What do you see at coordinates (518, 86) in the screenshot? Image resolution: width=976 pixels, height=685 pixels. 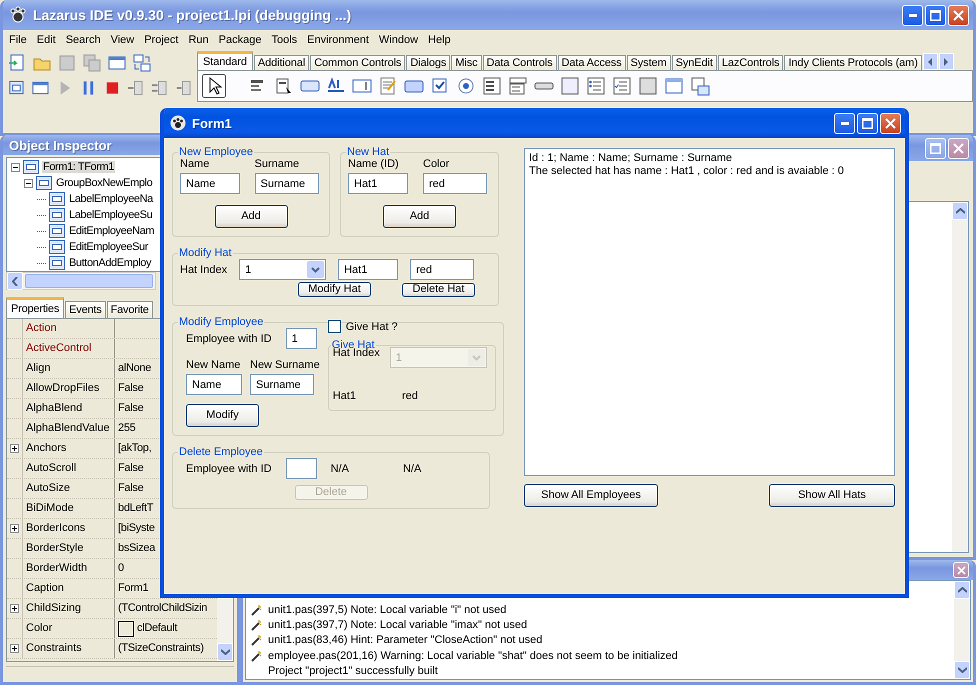 I see `combo-box-icon` at bounding box center [518, 86].